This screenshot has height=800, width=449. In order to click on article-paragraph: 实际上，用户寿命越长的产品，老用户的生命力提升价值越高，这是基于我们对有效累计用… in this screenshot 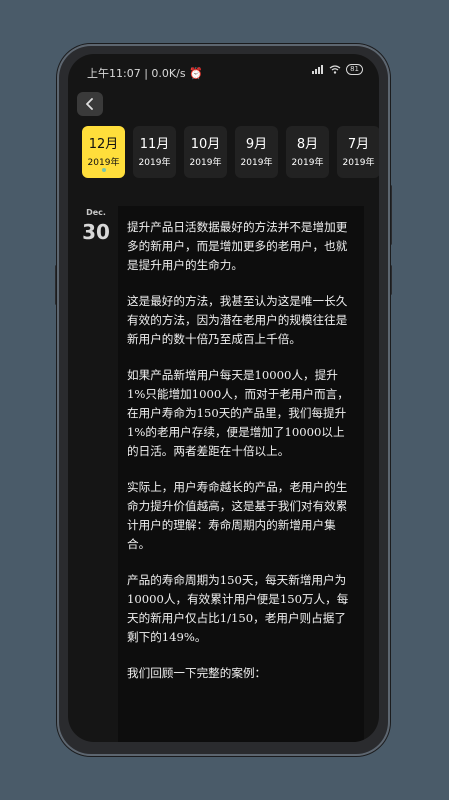, I will do `click(237, 515)`.